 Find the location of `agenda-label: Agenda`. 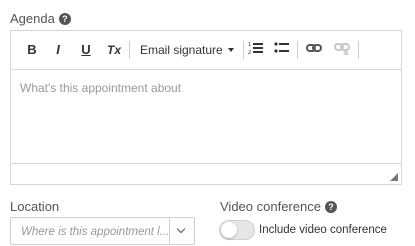

agenda-label: Agenda is located at coordinates (32, 18).